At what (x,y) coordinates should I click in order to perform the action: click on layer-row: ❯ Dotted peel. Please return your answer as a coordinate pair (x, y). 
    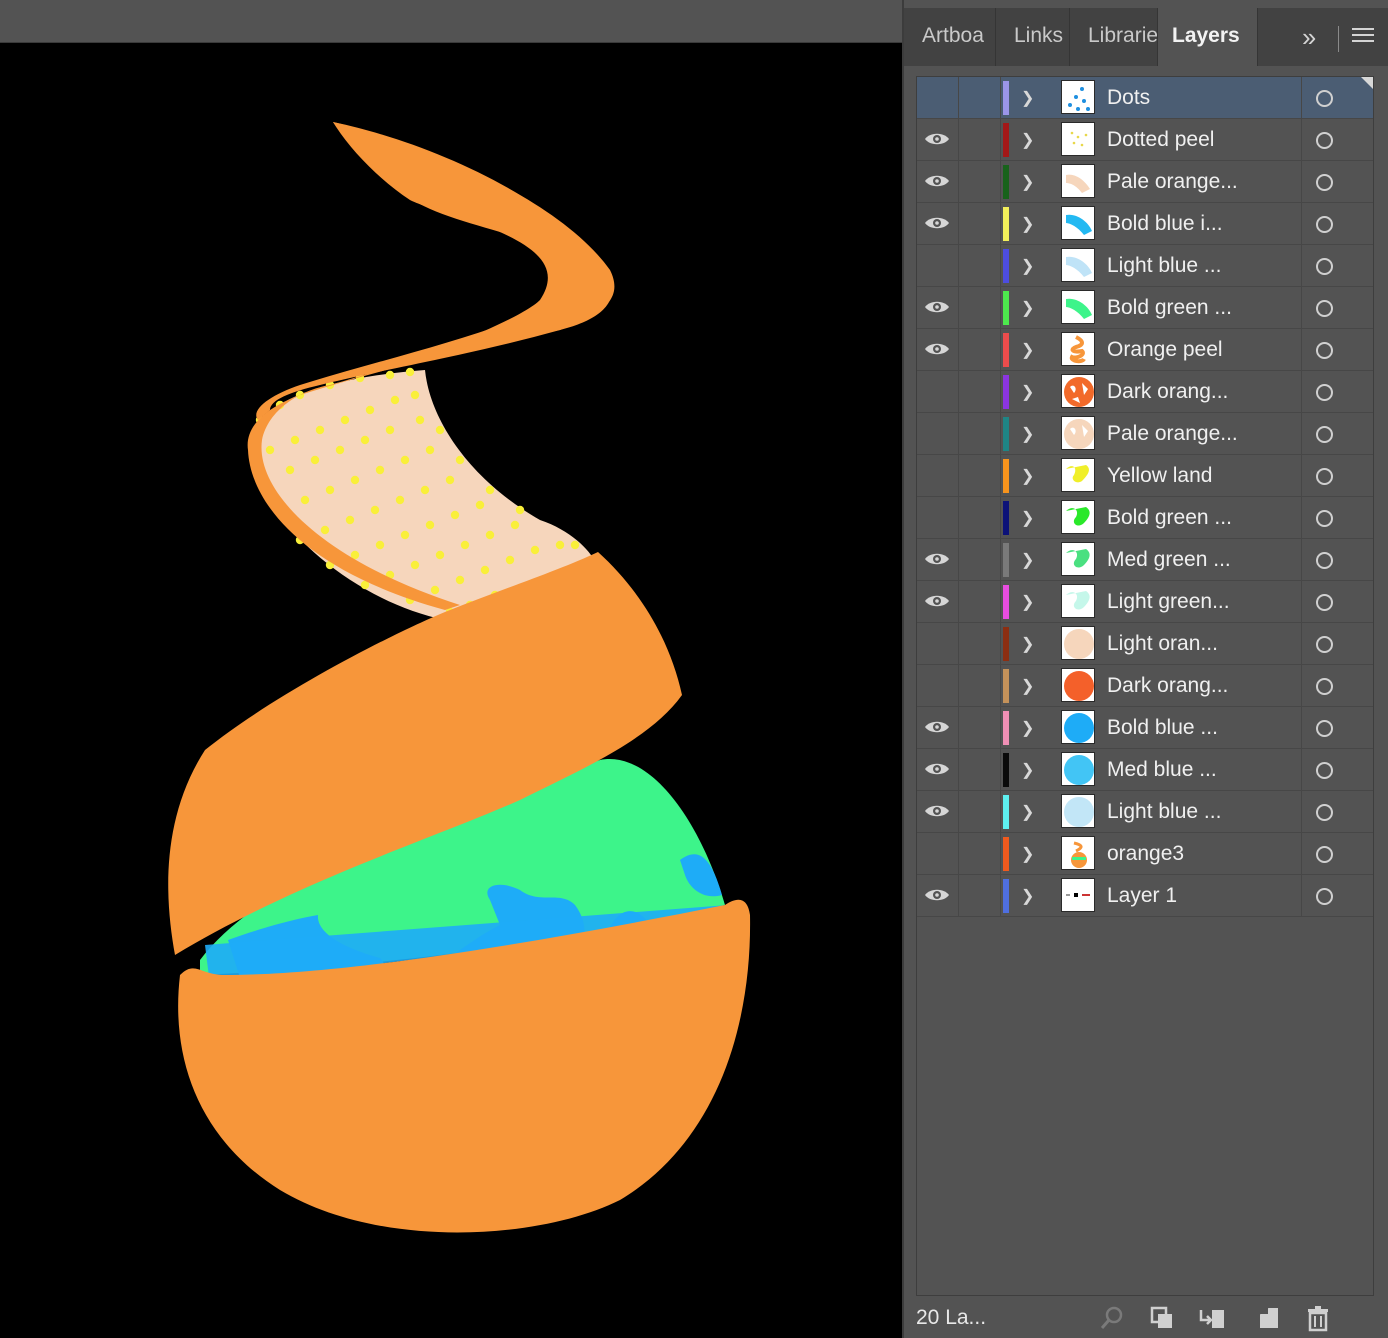
    Looking at the image, I should click on (1145, 140).